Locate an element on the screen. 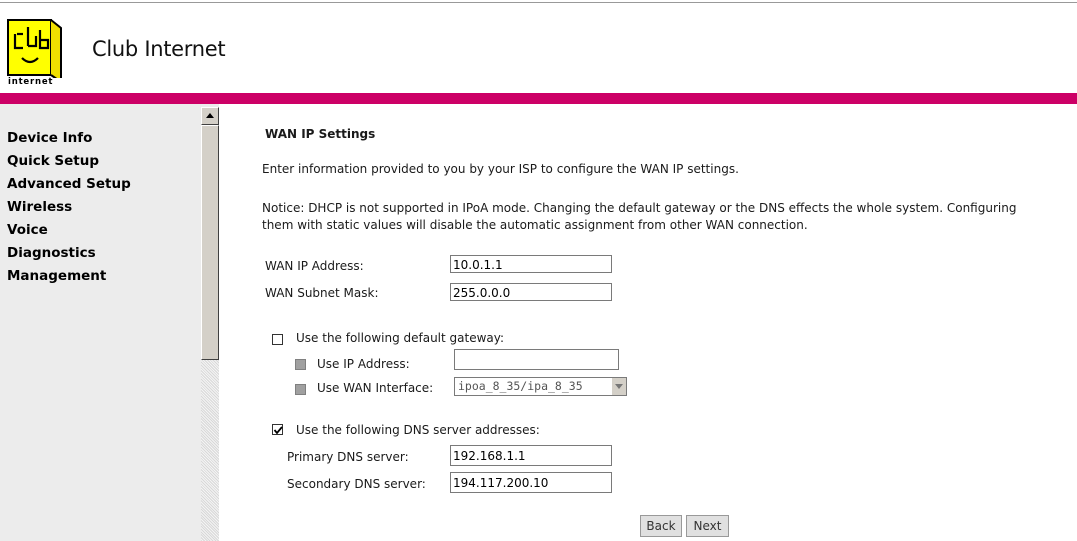 The width and height of the screenshot is (1077, 541). wan-subnet-mask-label: WAN Subnet Mask: is located at coordinates (322, 293).